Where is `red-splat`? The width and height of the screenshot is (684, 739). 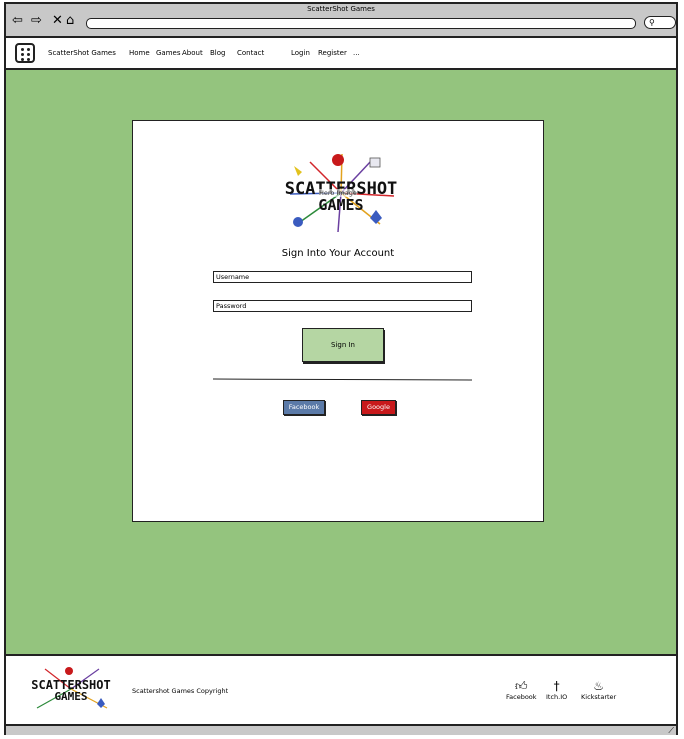
red-splat is located at coordinates (338, 160).